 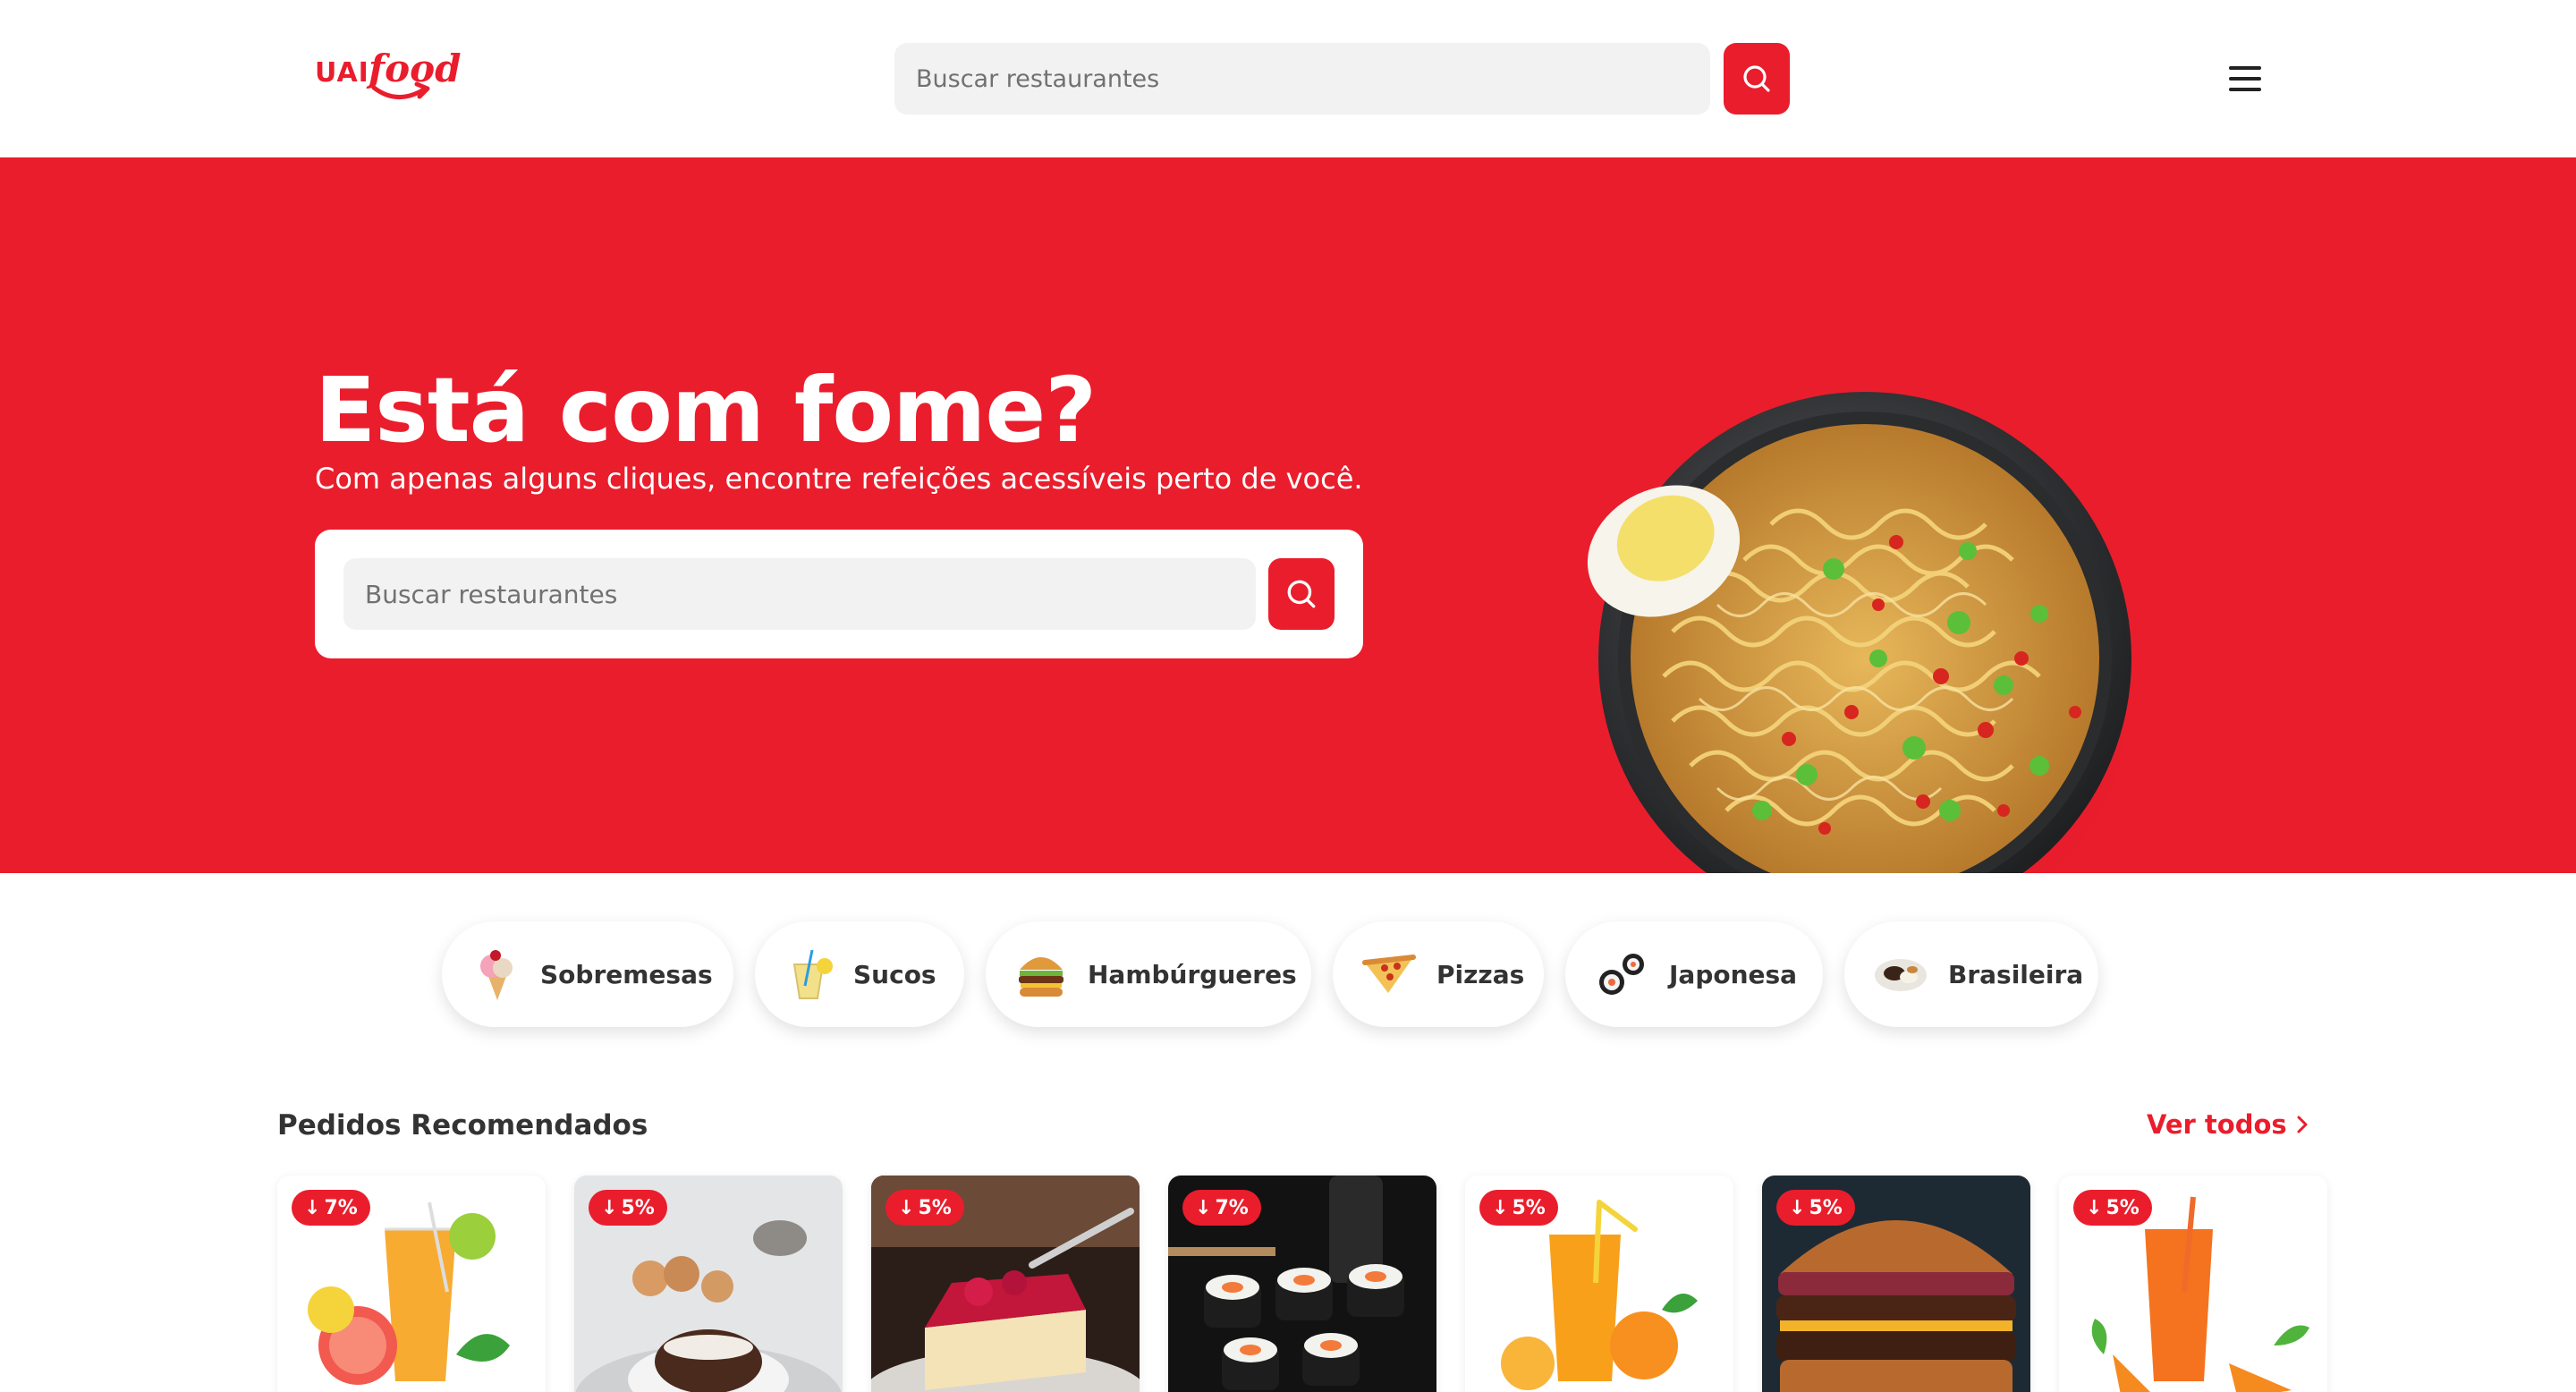 What do you see at coordinates (2245, 68) in the screenshot?
I see `hamburger-menu-icon` at bounding box center [2245, 68].